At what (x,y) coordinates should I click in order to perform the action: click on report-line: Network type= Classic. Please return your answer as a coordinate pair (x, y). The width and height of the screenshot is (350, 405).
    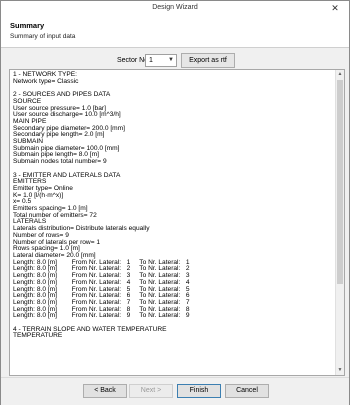
    Looking at the image, I should click on (46, 81).